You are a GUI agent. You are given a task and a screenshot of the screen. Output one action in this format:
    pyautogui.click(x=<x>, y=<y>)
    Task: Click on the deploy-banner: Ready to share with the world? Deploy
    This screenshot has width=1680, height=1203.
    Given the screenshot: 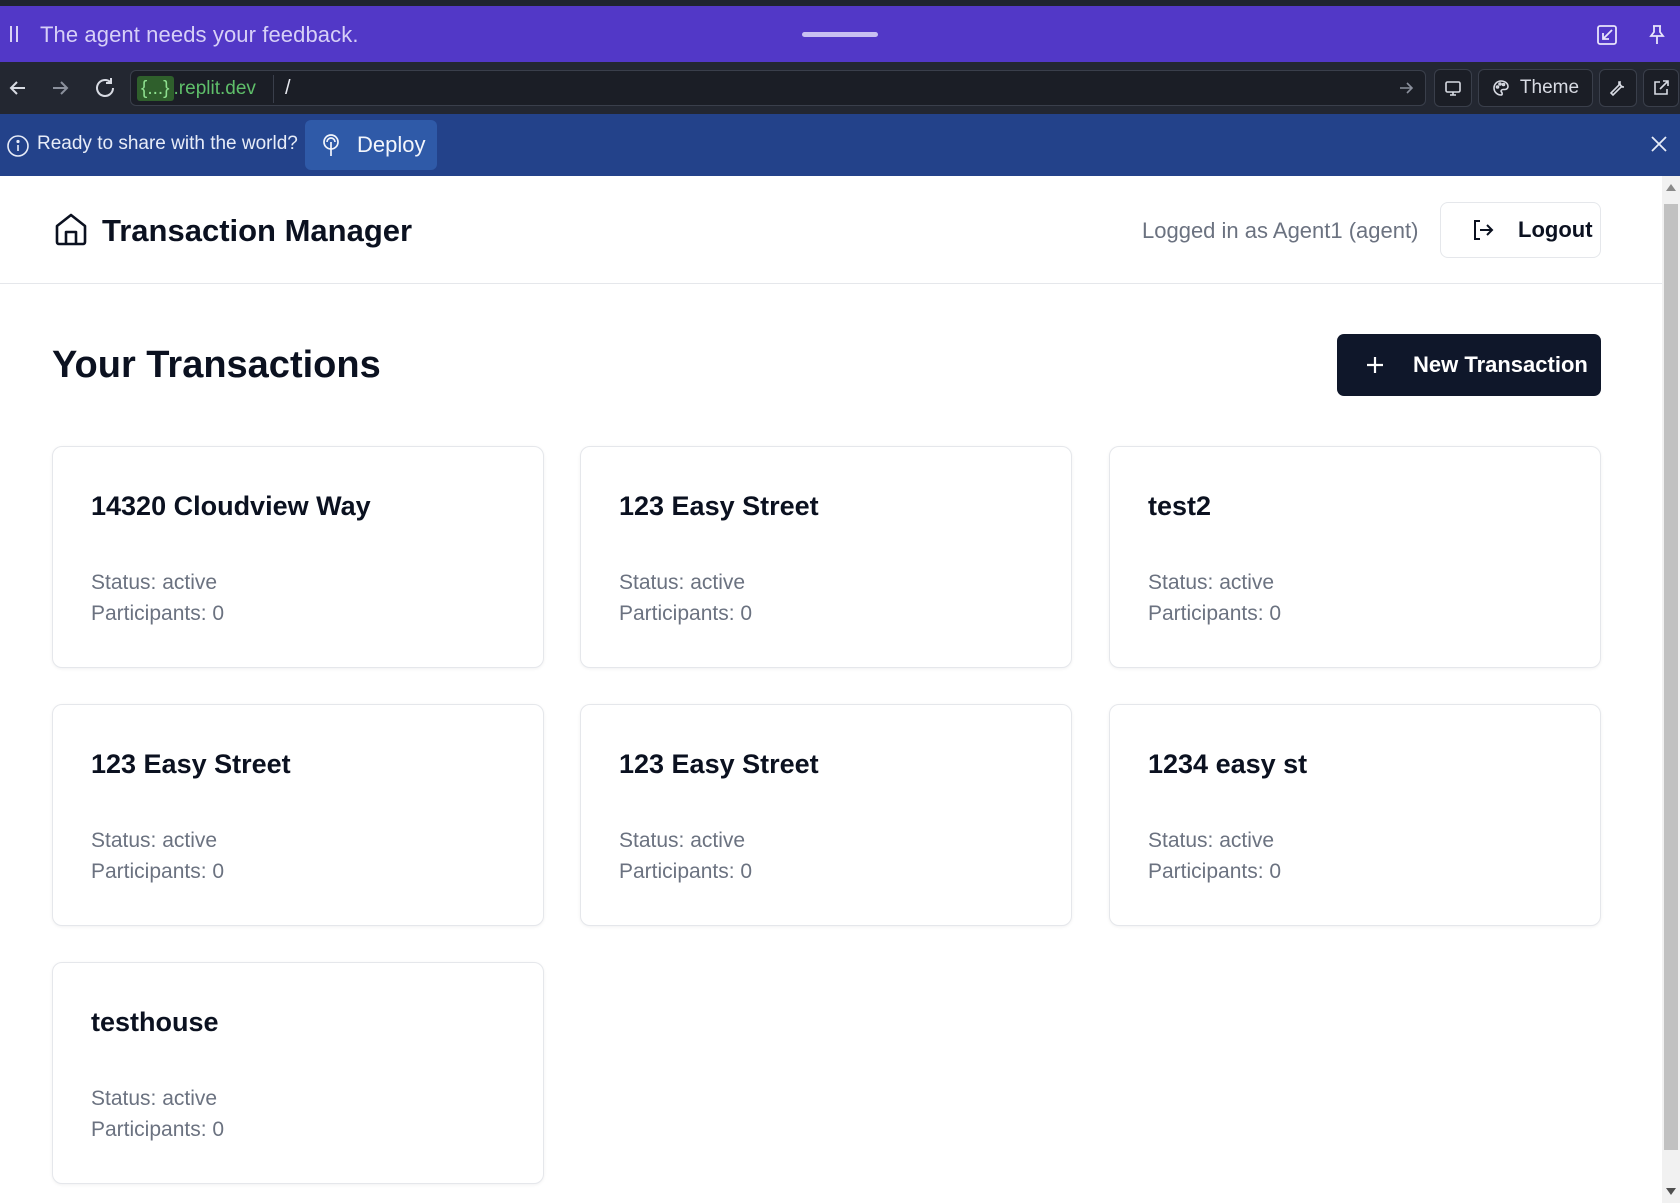 What is the action you would take?
    pyautogui.click(x=840, y=145)
    